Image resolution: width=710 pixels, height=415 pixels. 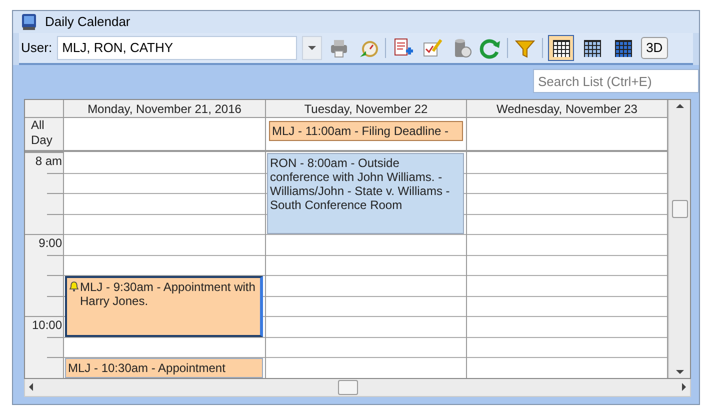 I want to click on calendar-event: RON - 8:00am - Outside conference with John Williams. - Williams/John - State v. Williams - South Conference Room, so click(x=365, y=193).